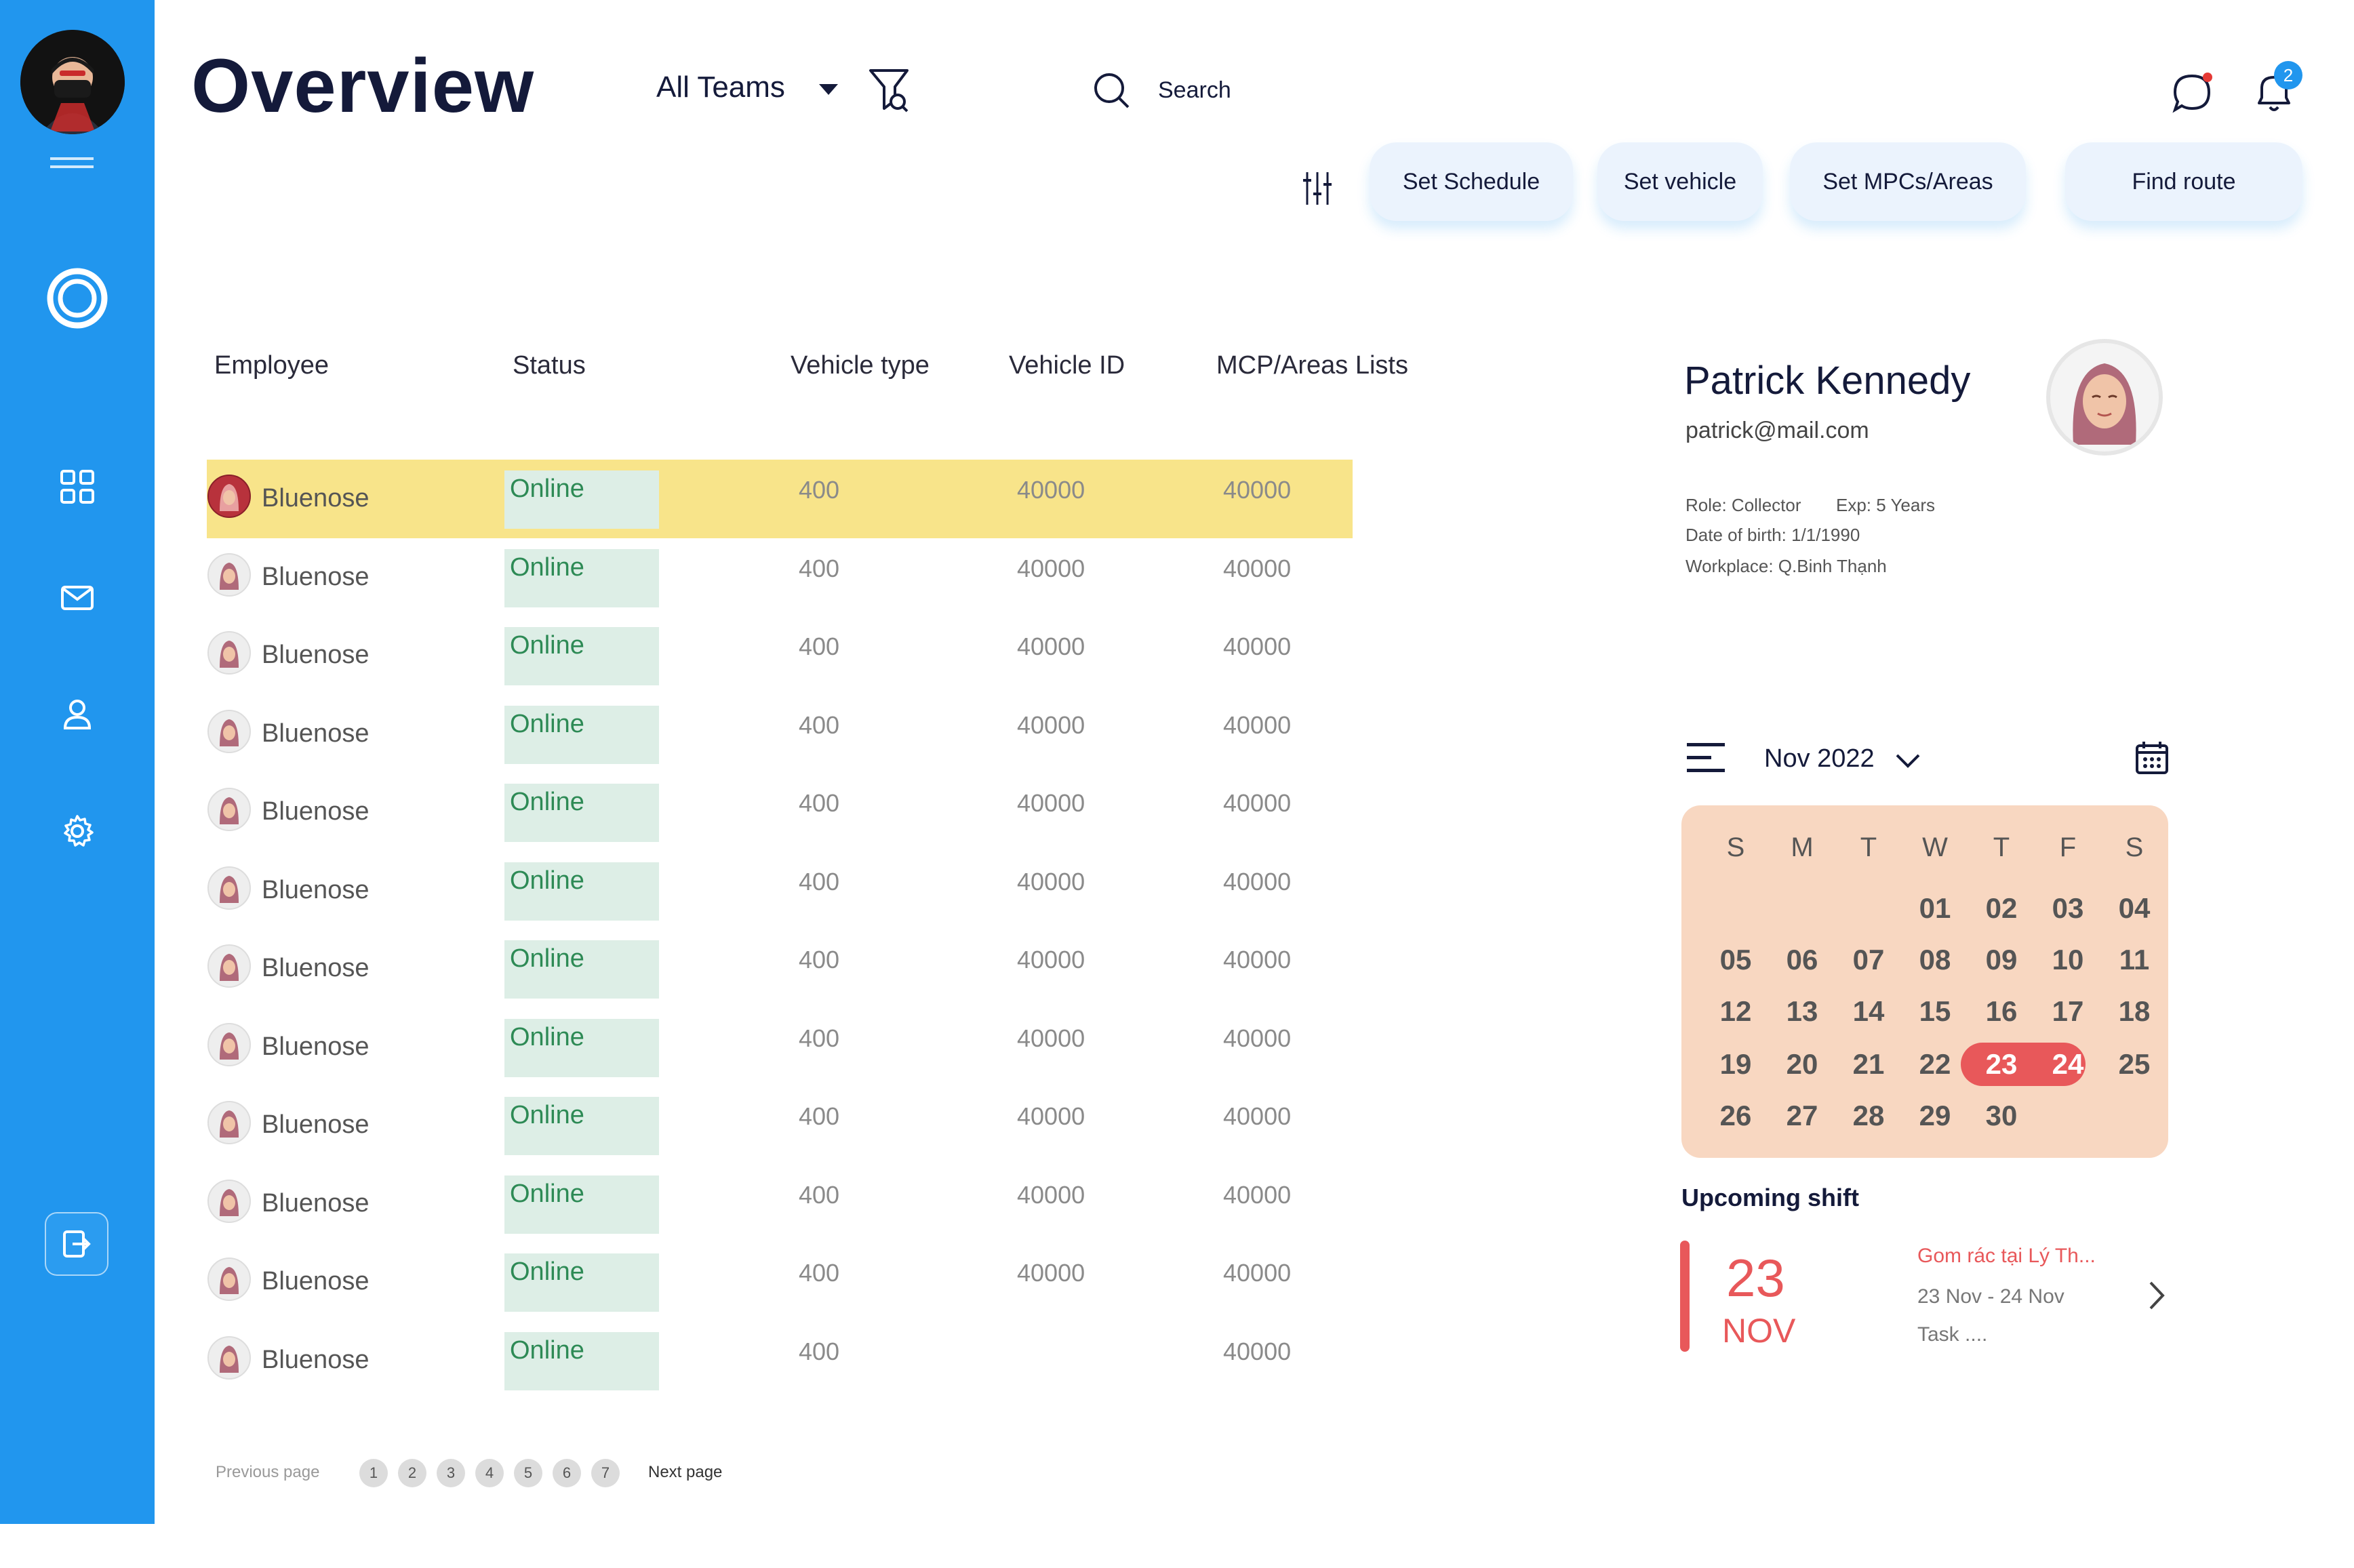  Describe the element at coordinates (1736, 960) in the screenshot. I see `calendar-day: 05` at that location.